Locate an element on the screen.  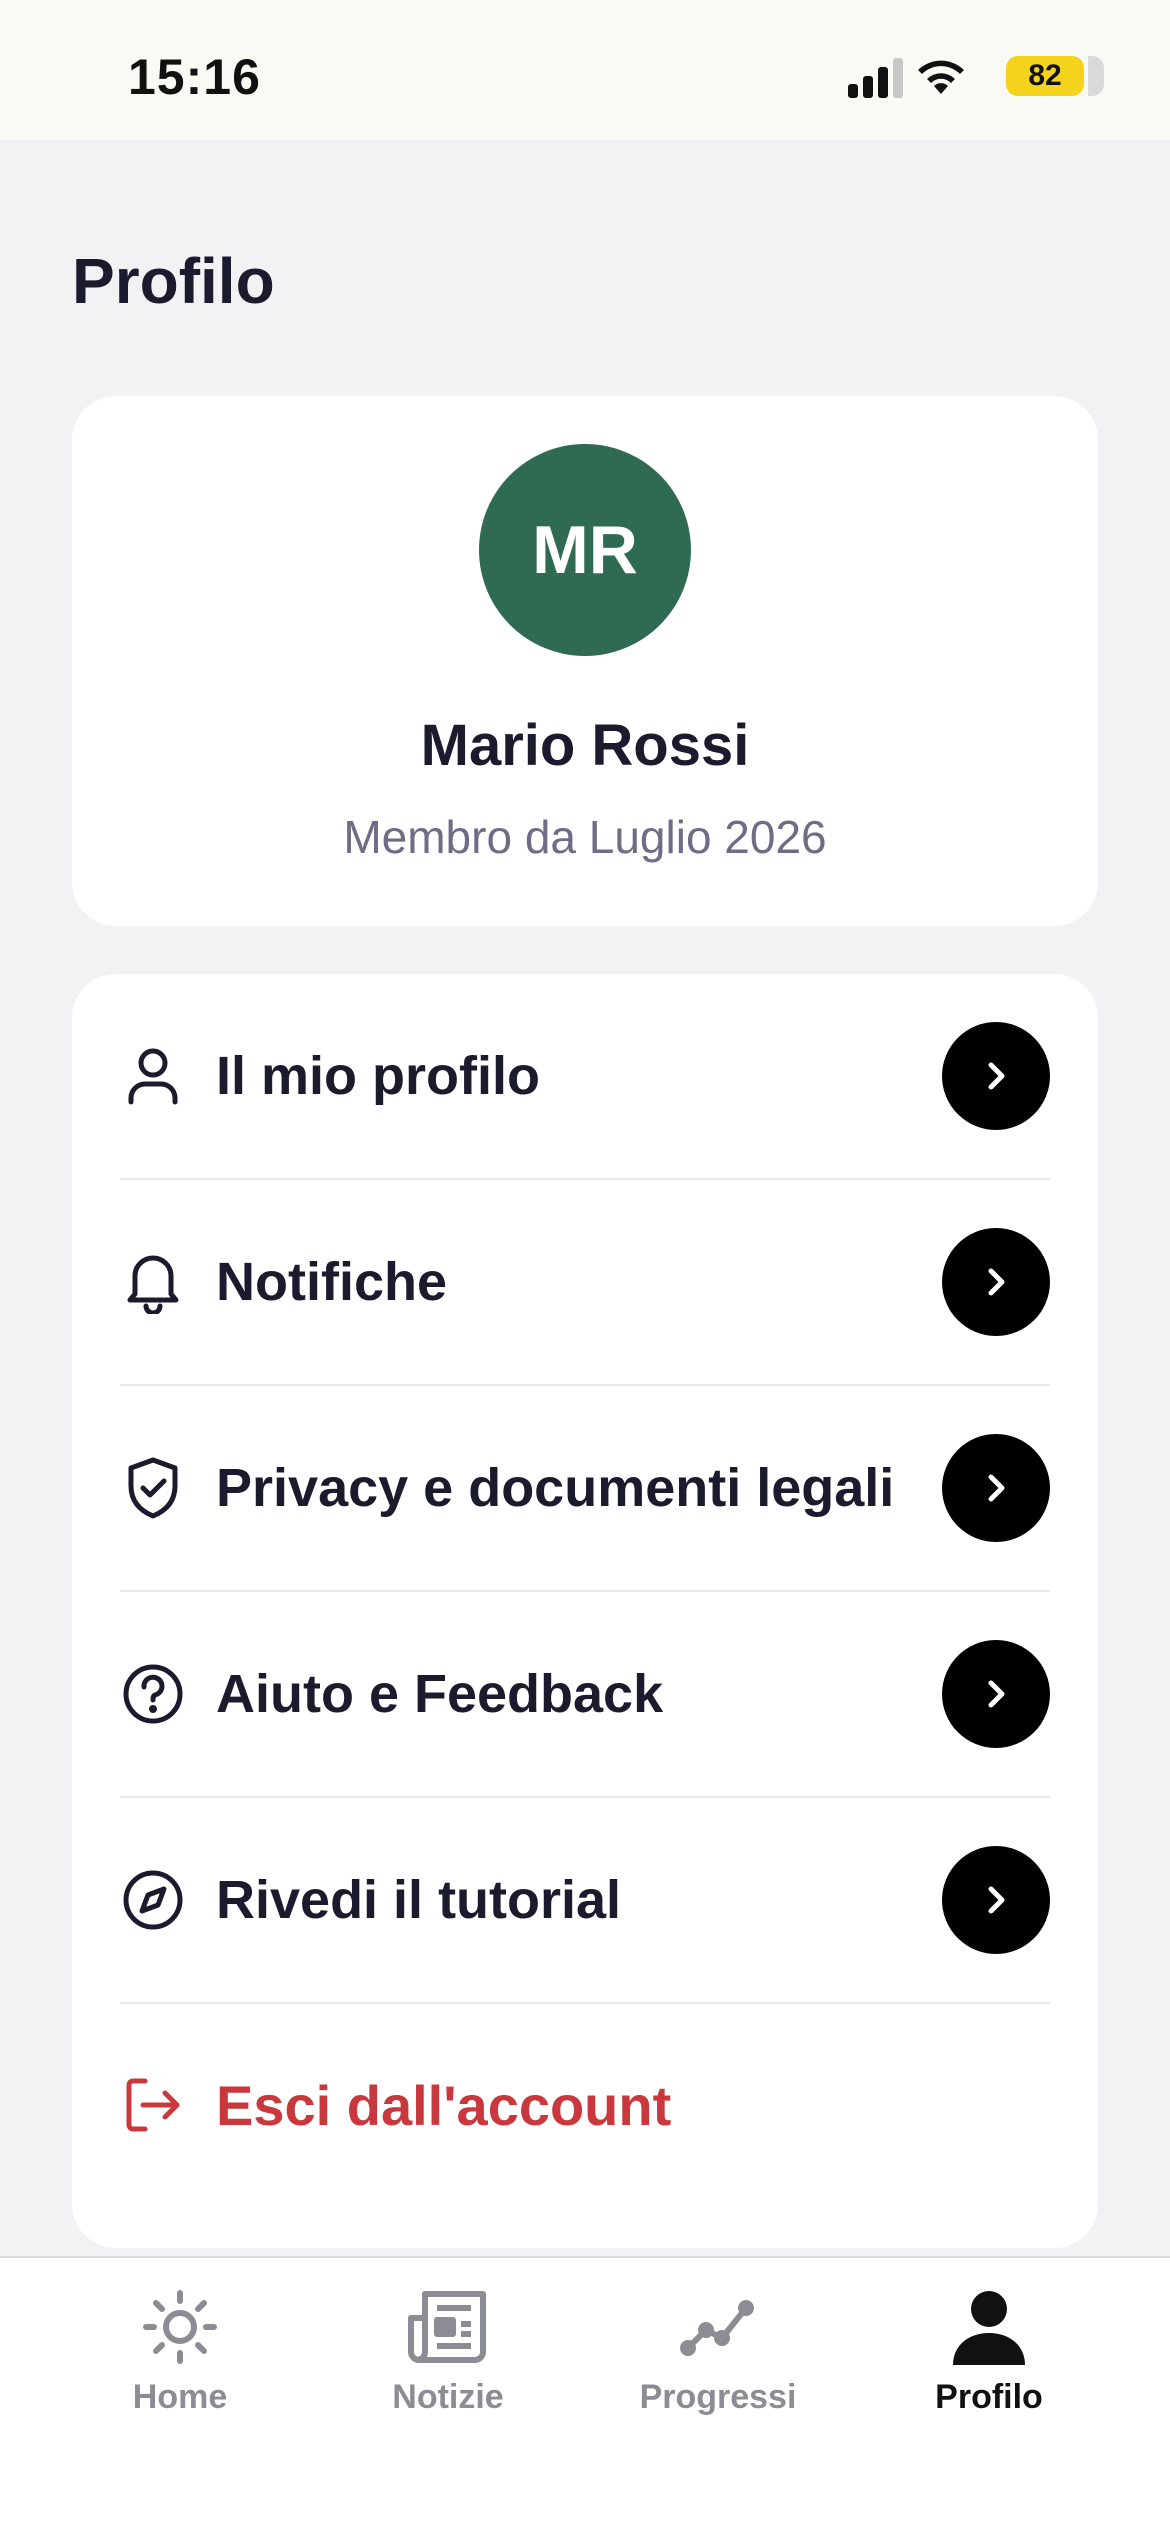
member-since: Membro da Luglio 2026 is located at coordinates (585, 837).